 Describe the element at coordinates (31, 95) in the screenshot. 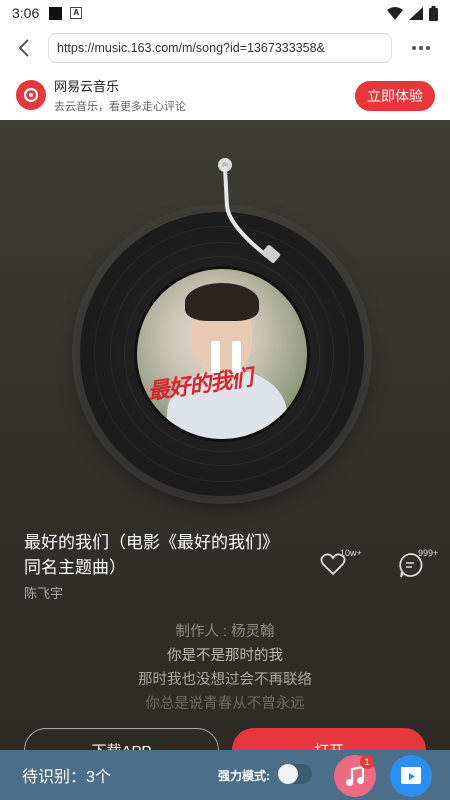

I see `netease-music-logo-icon` at that location.